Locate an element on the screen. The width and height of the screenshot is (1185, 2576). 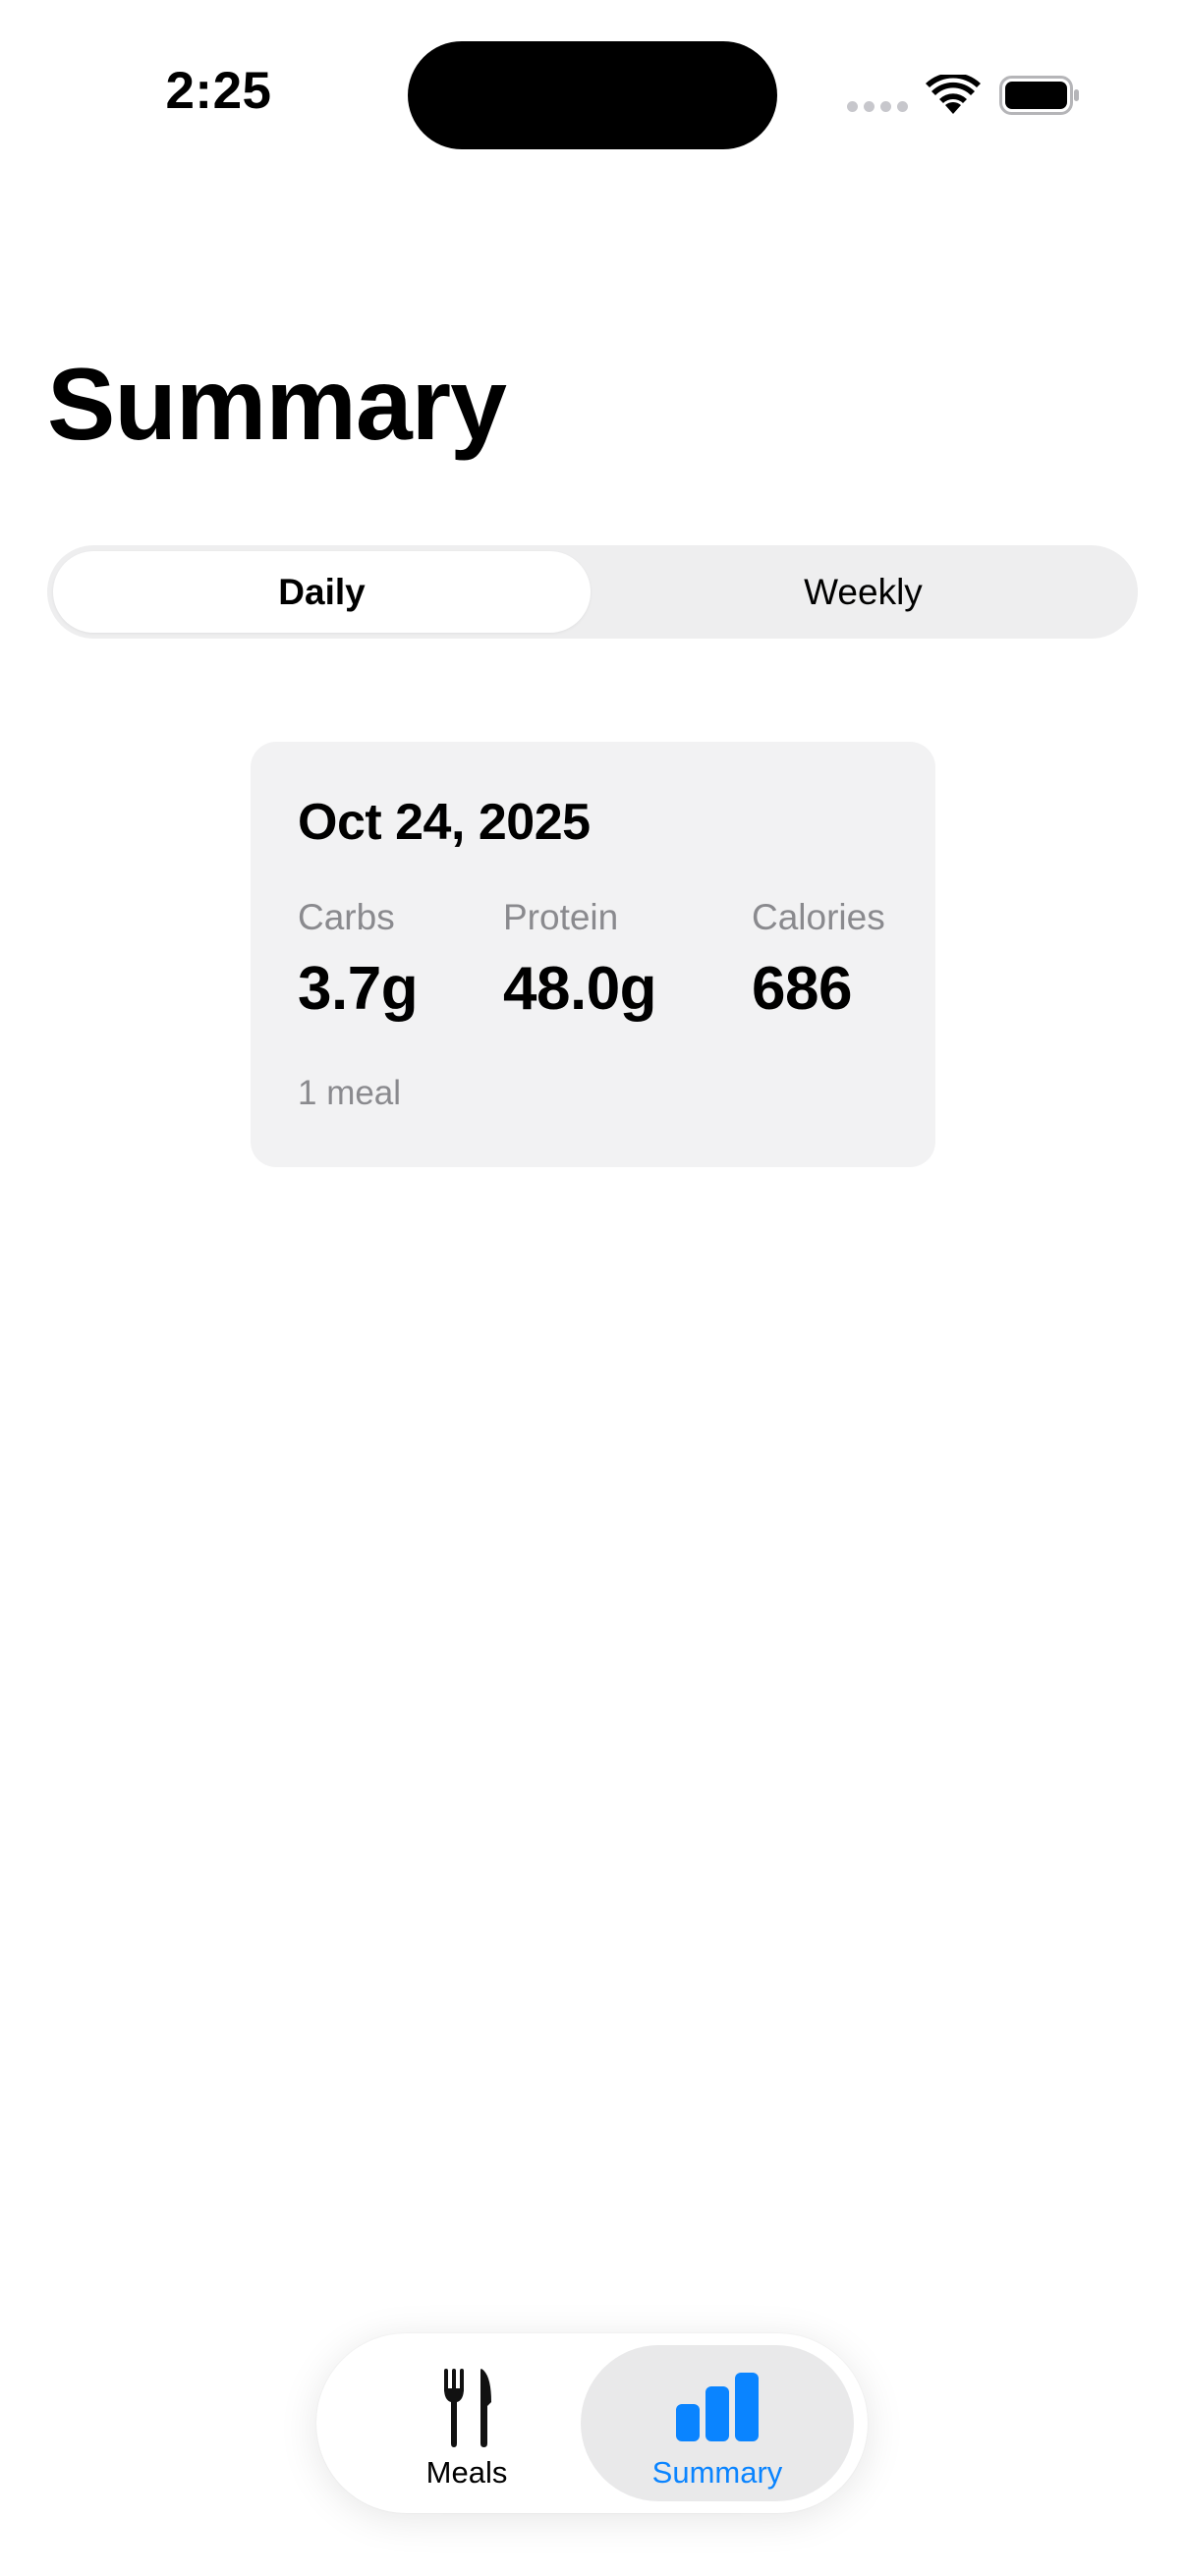
protein-metric: Protein 48.0g is located at coordinates (580, 960).